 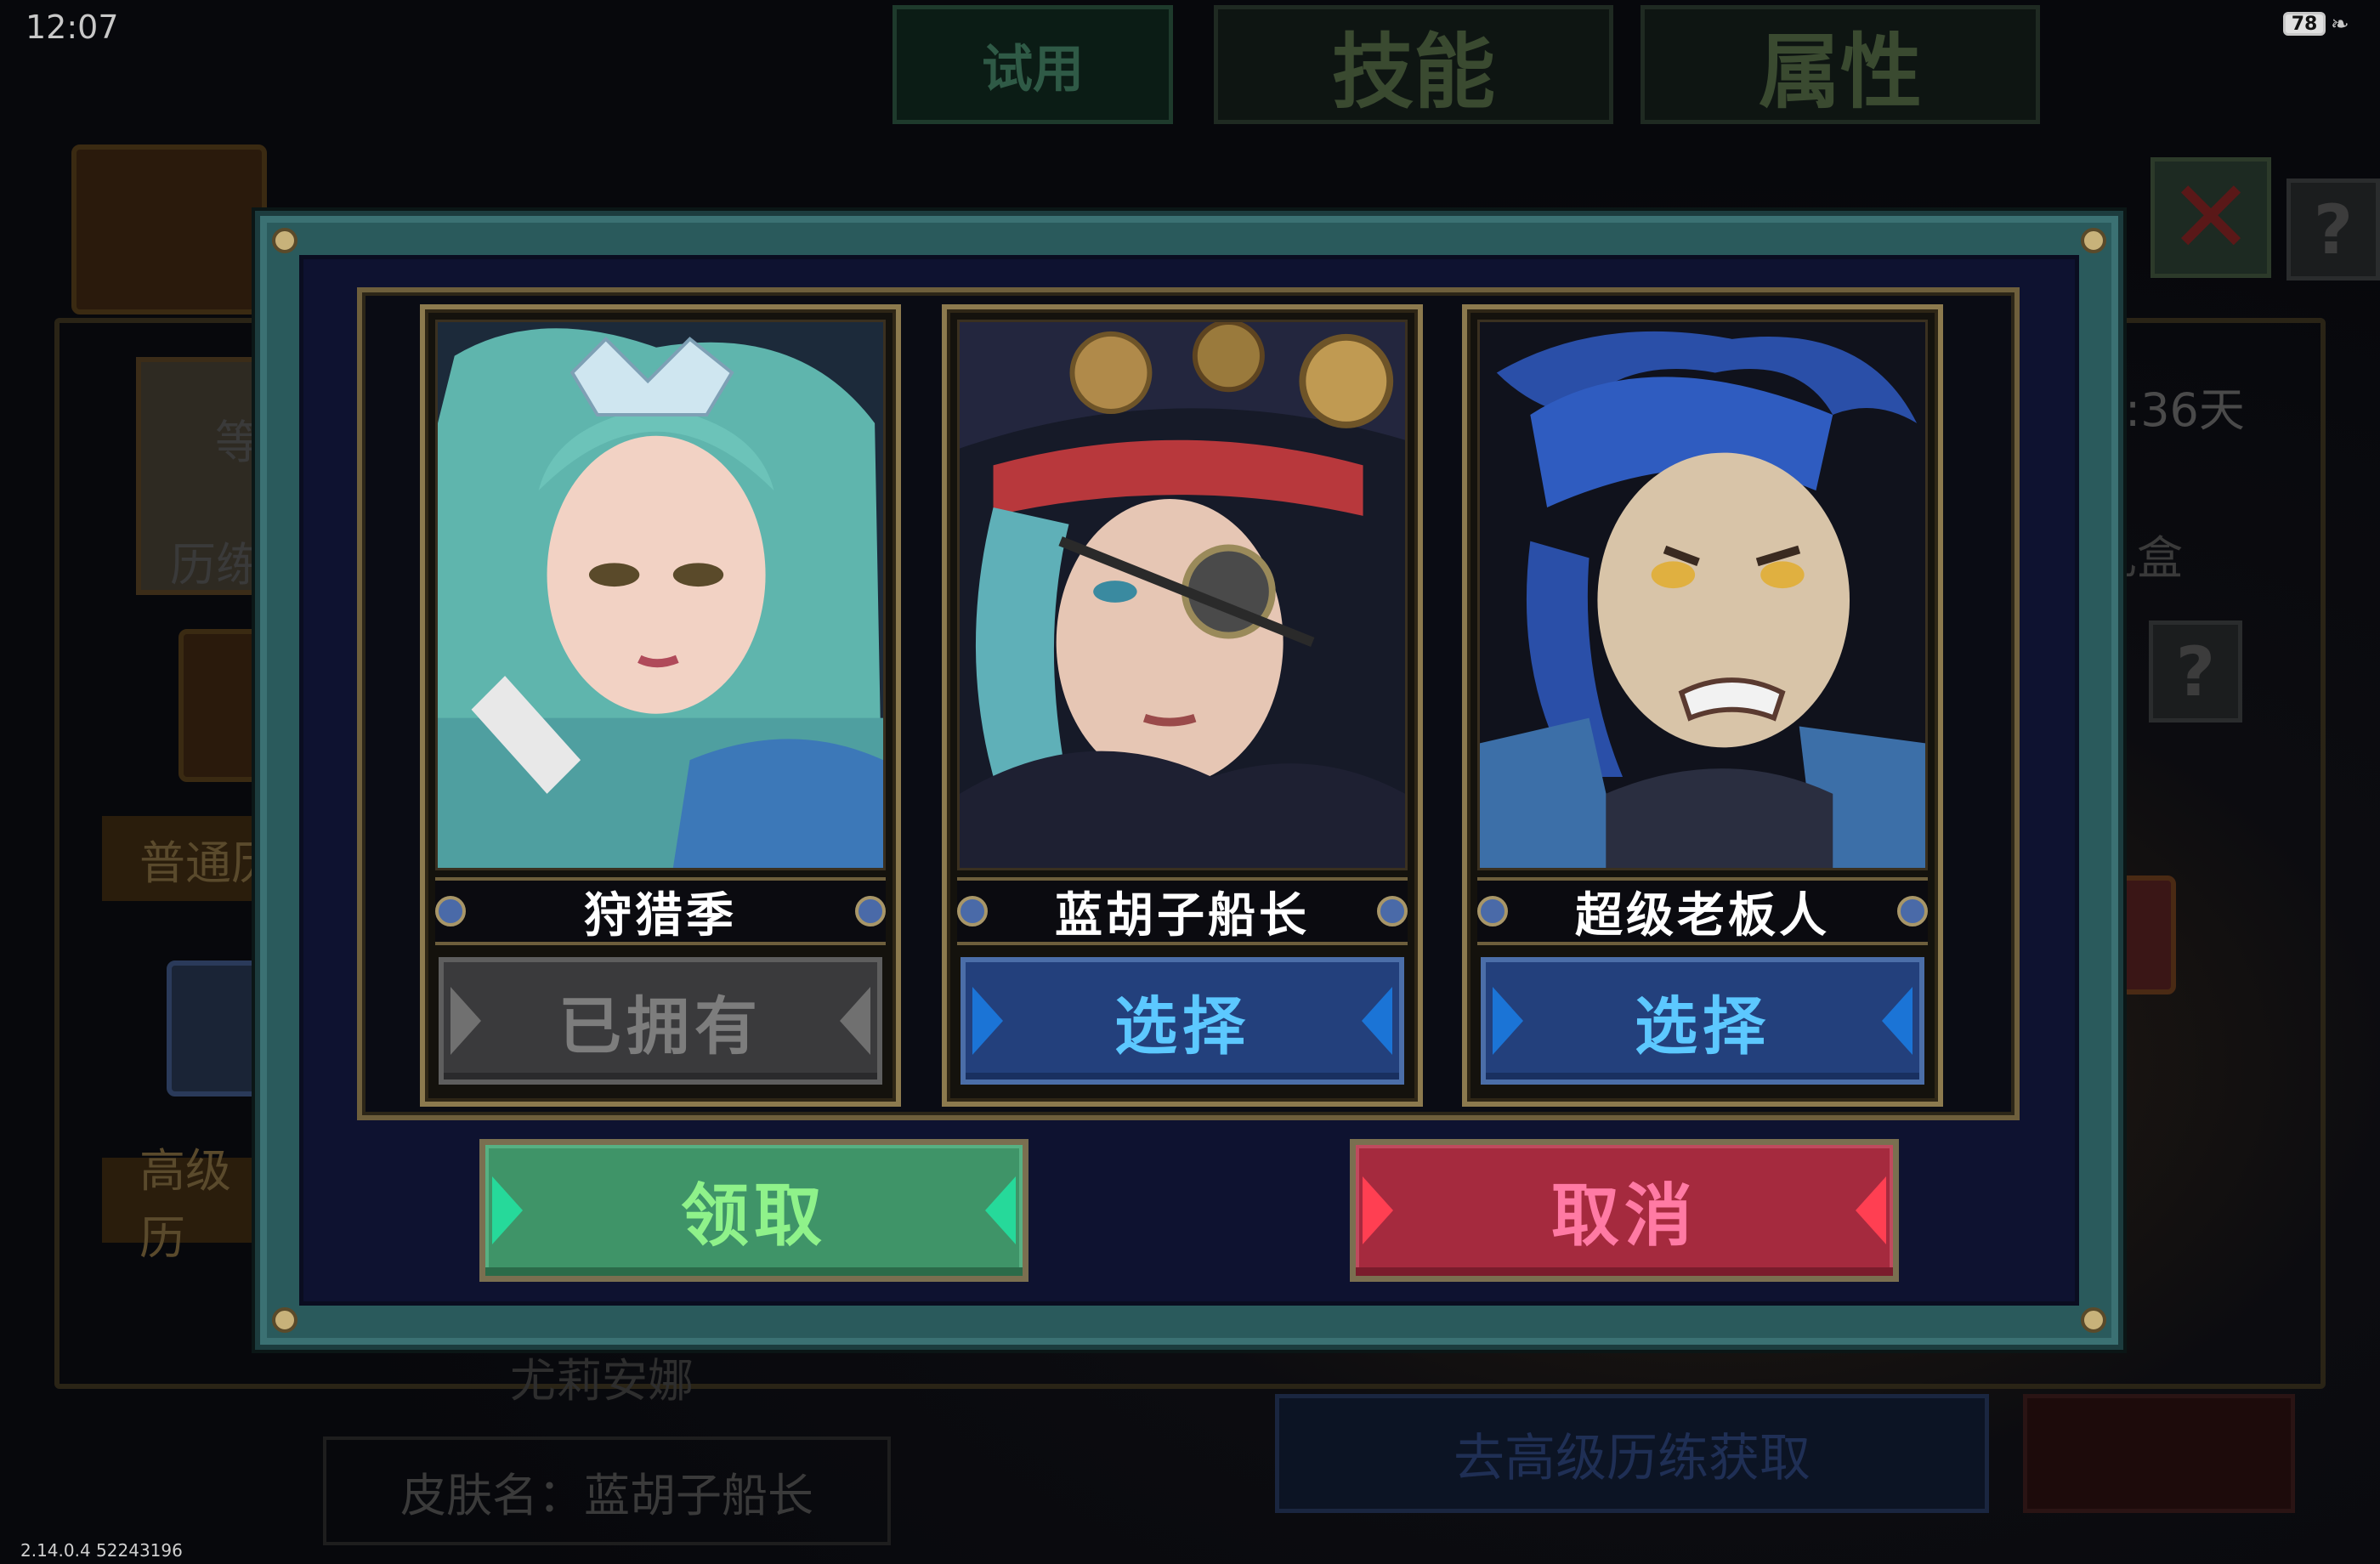 What do you see at coordinates (1182, 595) in the screenshot?
I see `skin-portrait-bluebeard-captain` at bounding box center [1182, 595].